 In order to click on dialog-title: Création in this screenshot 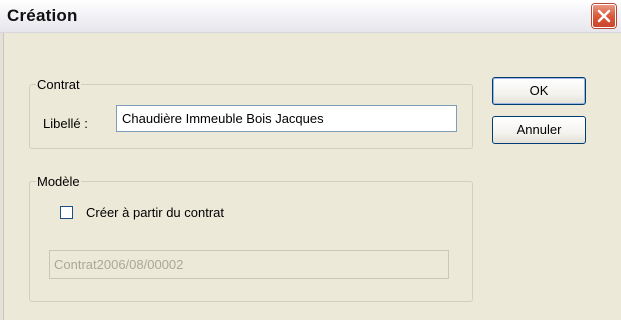, I will do `click(42, 15)`.